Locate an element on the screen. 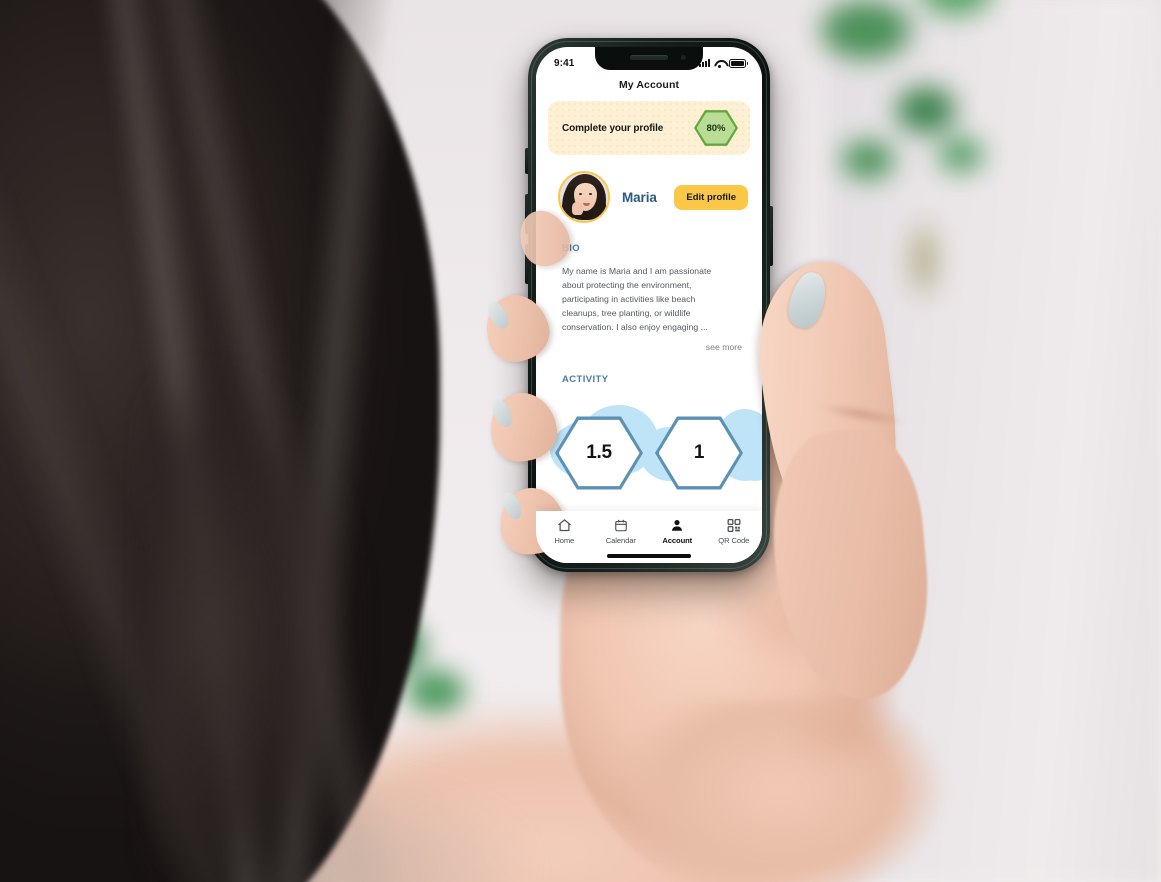  see-more-link: see more is located at coordinates (649, 343).